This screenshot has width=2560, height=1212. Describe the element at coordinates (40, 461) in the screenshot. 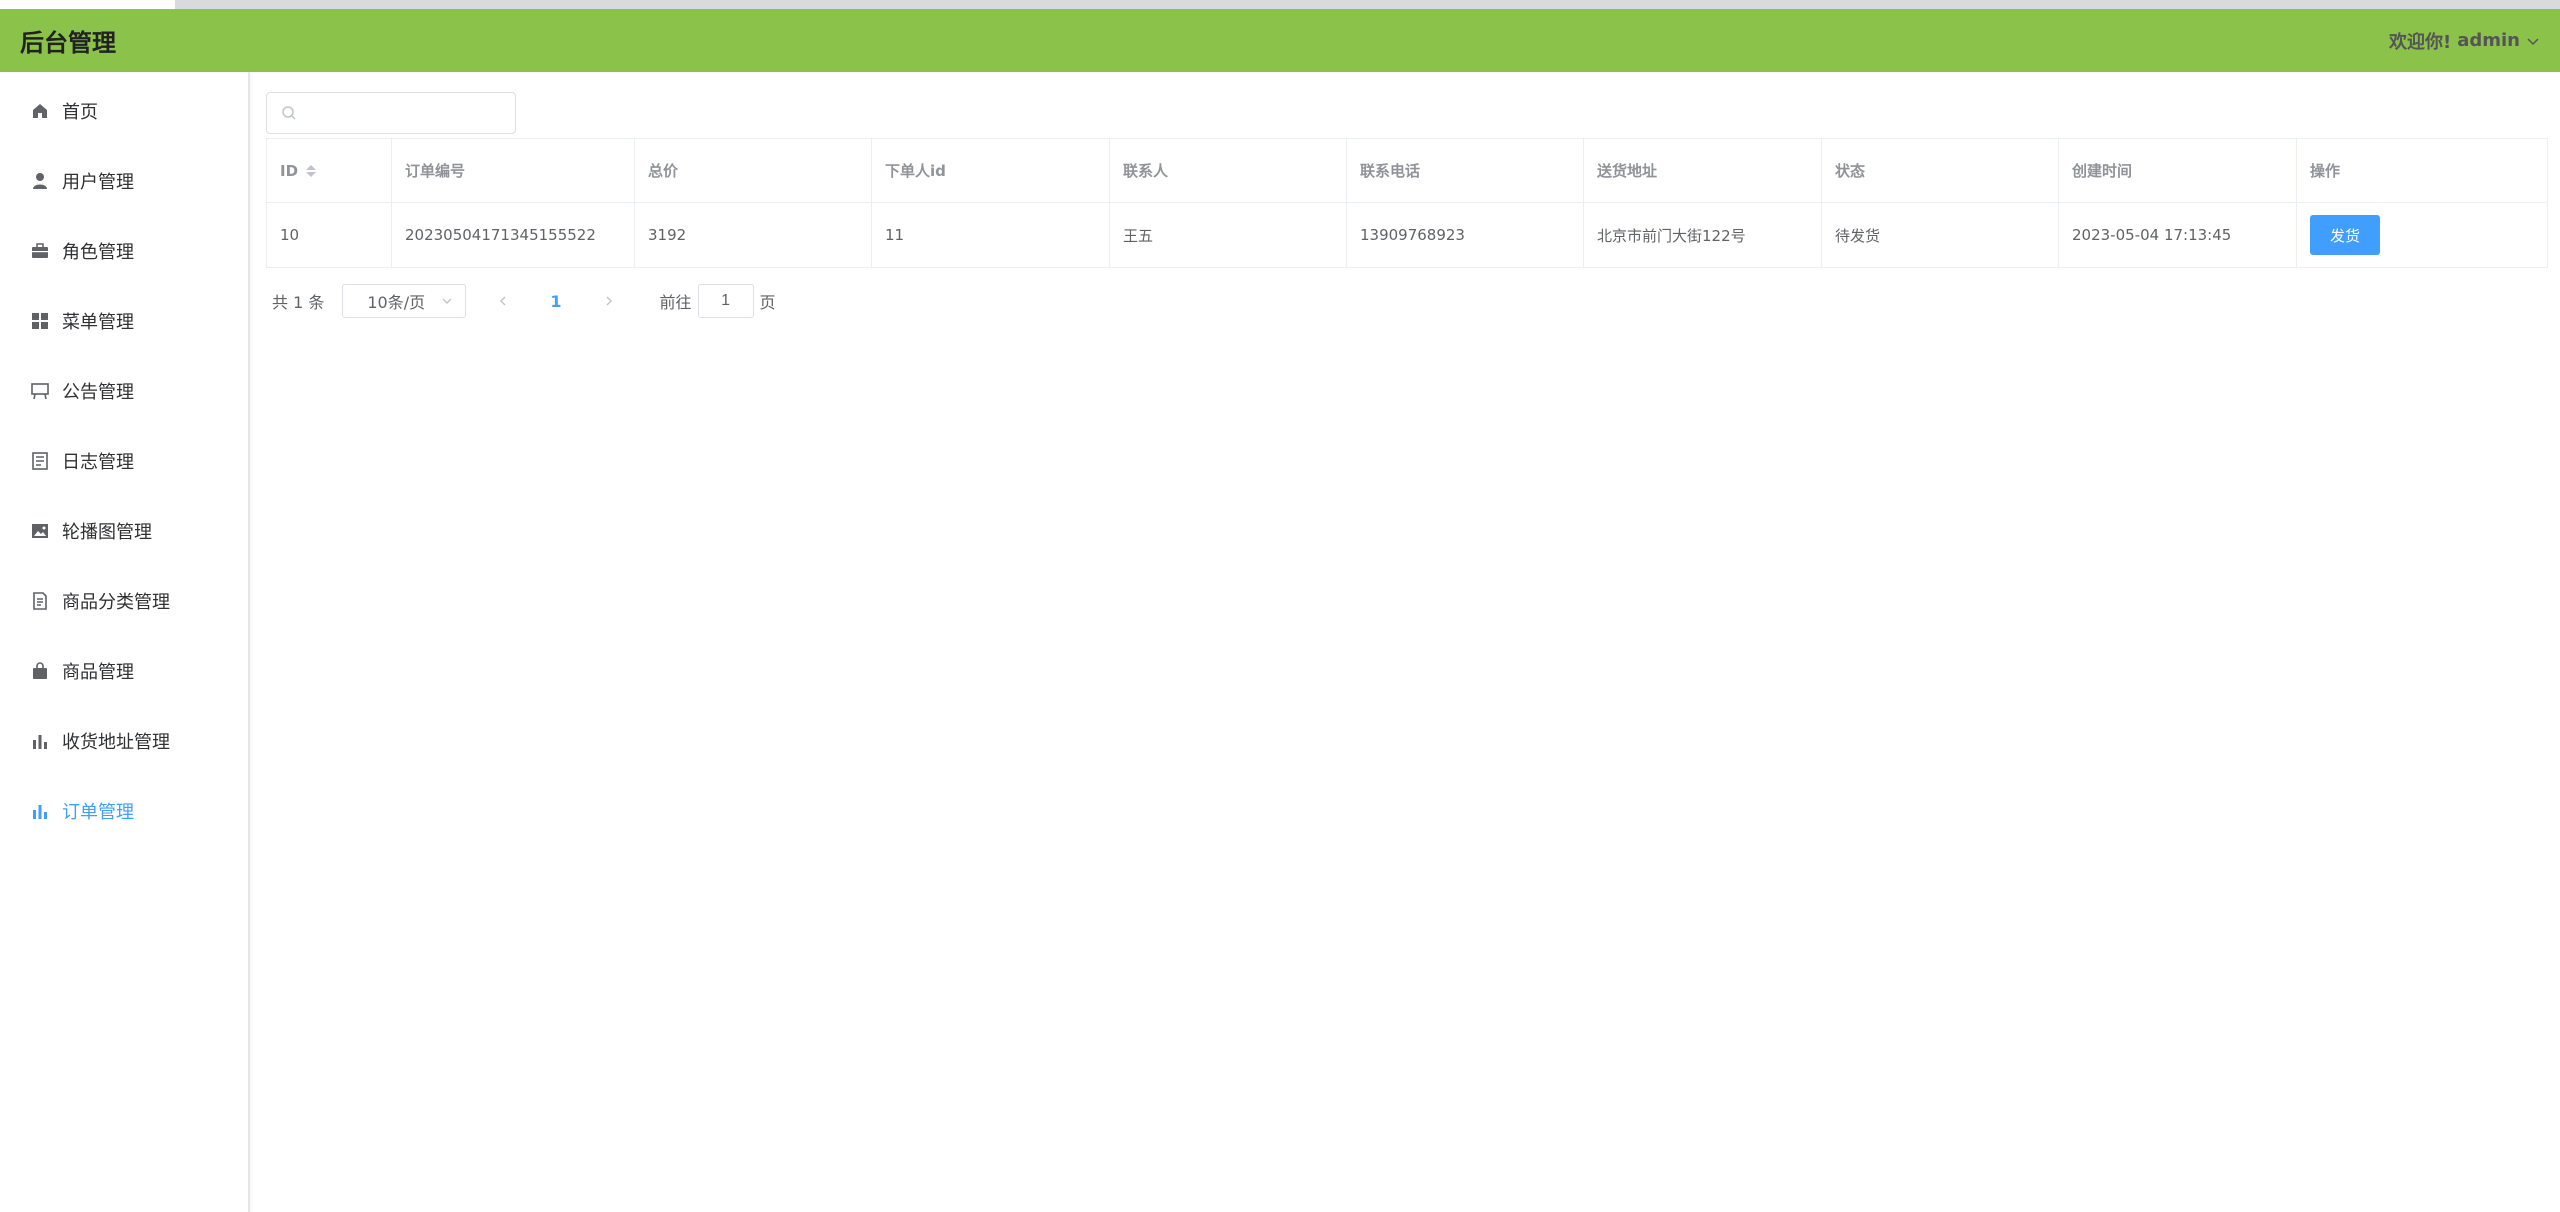

I see `log-icon` at that location.